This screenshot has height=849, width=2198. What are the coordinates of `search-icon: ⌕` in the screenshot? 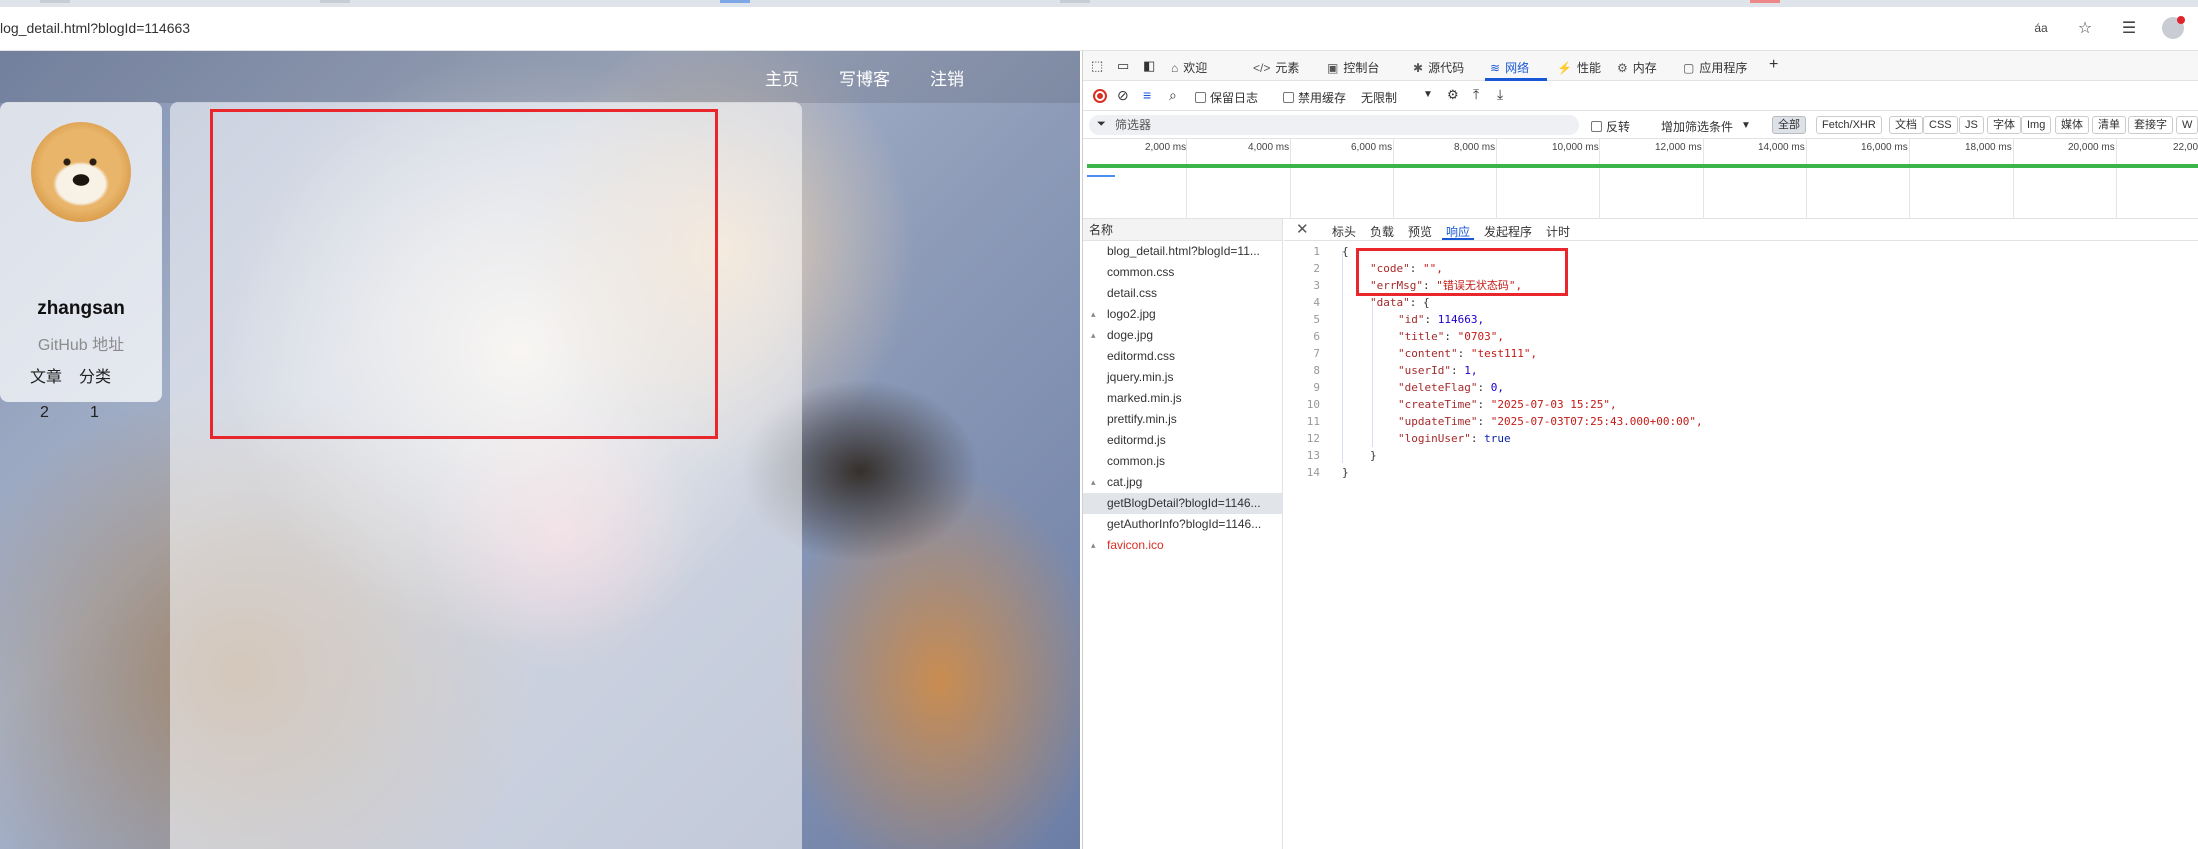 It's located at (1173, 95).